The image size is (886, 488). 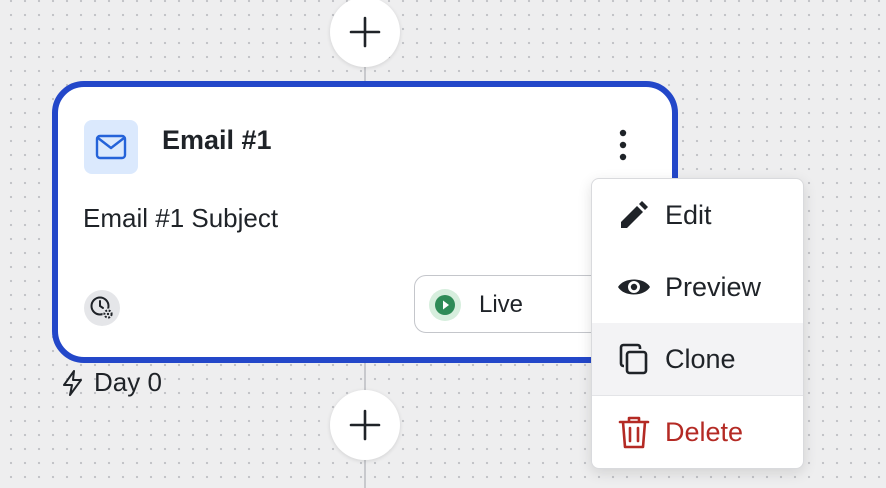 I want to click on menu-item-delete: Delete, so click(x=697, y=432).